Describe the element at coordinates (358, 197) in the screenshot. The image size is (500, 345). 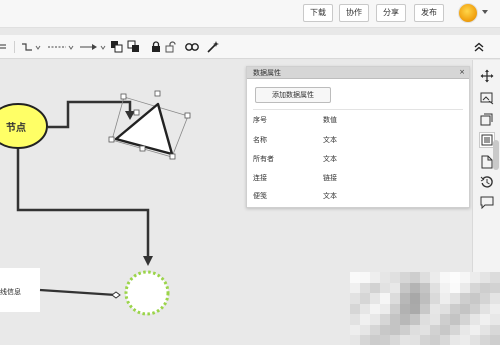
I see `property-row: 便笺 文本` at that location.